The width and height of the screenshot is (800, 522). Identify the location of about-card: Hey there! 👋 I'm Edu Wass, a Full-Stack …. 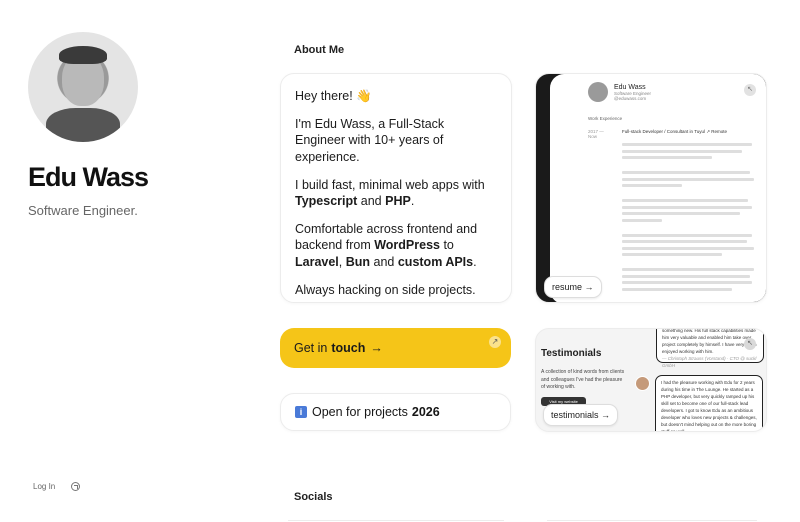
(396, 188).